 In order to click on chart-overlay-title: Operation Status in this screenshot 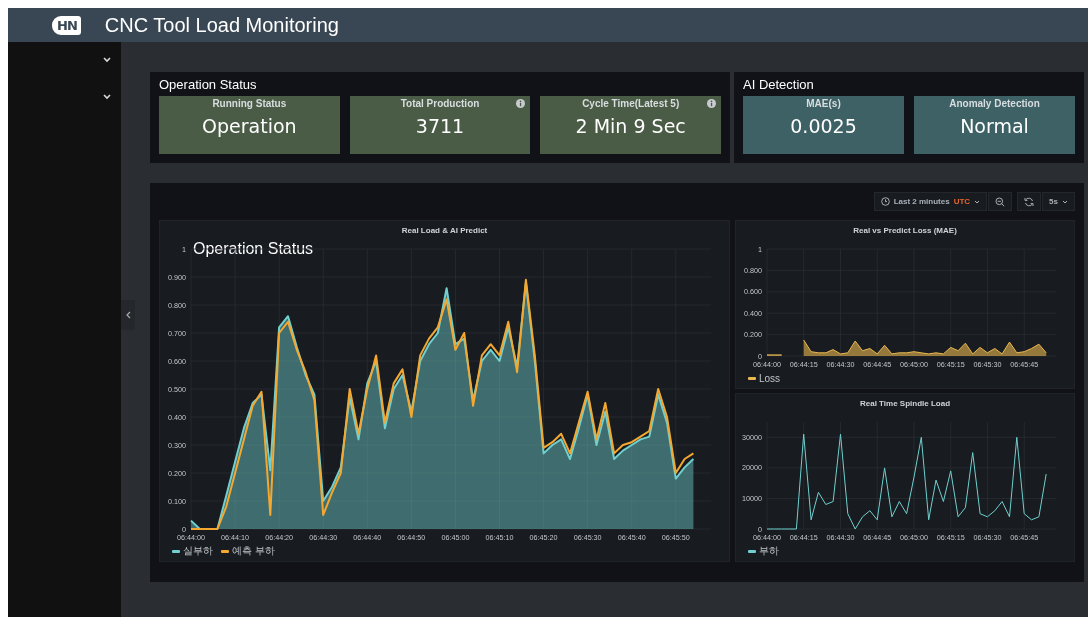, I will do `click(253, 249)`.